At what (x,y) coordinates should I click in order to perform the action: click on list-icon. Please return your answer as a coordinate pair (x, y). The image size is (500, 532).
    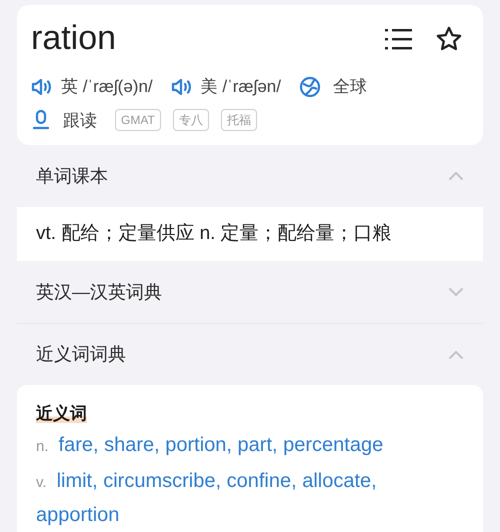
    Looking at the image, I should click on (399, 38).